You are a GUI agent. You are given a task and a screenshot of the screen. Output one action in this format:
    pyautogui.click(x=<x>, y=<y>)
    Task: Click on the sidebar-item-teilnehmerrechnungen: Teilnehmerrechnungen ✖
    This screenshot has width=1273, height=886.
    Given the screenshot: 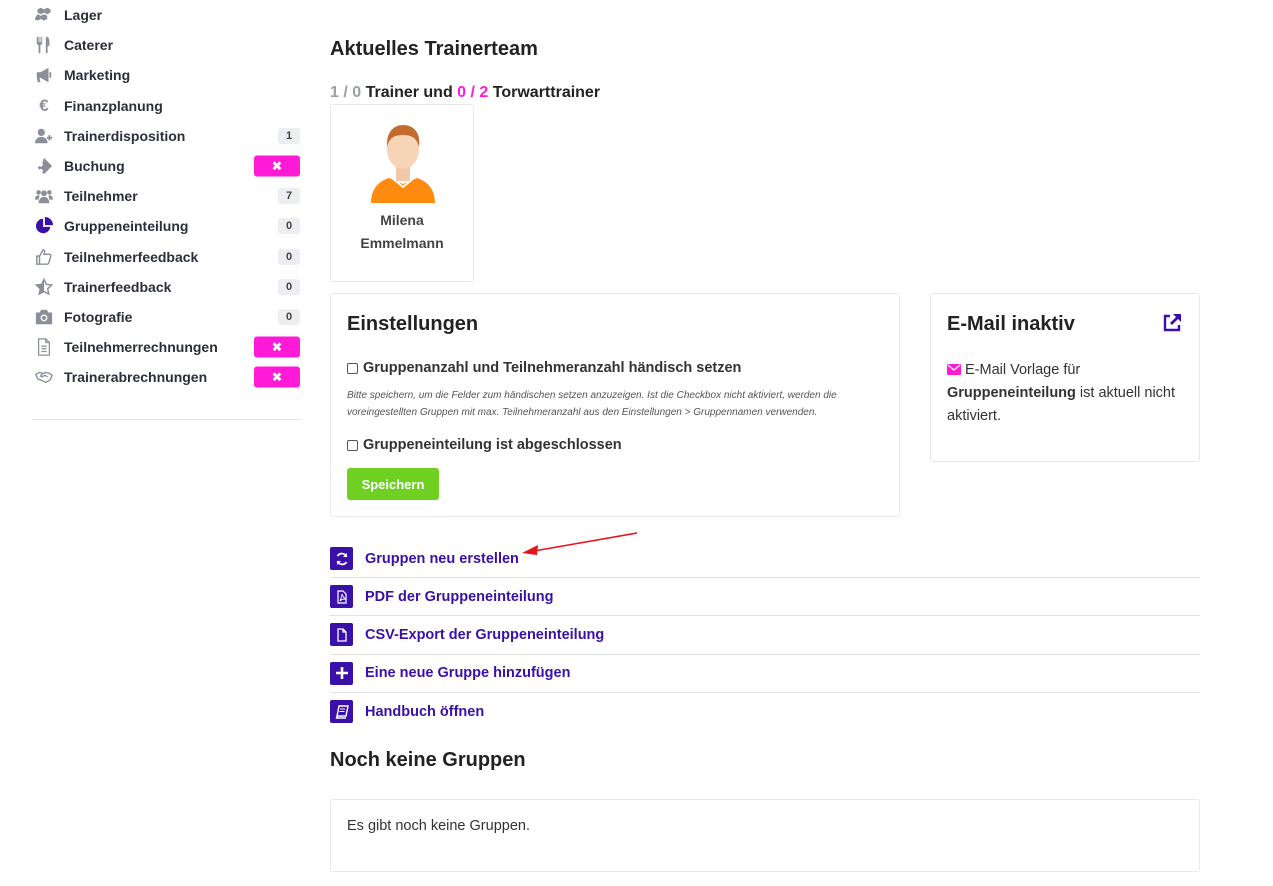 What is the action you would take?
    pyautogui.click(x=166, y=347)
    